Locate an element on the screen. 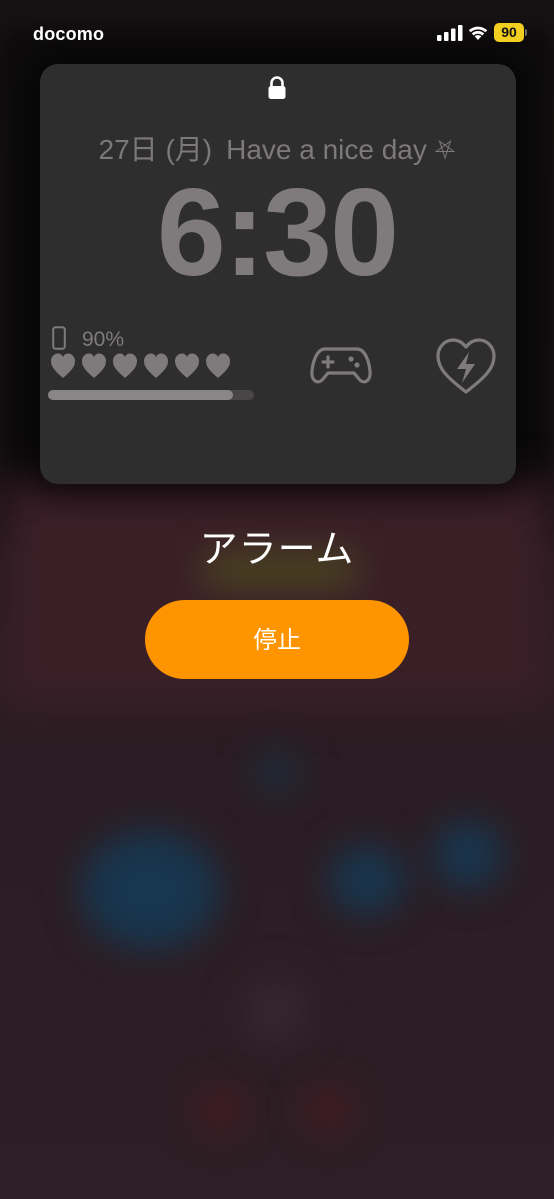  heart-lightning-icon is located at coordinates (466, 366).